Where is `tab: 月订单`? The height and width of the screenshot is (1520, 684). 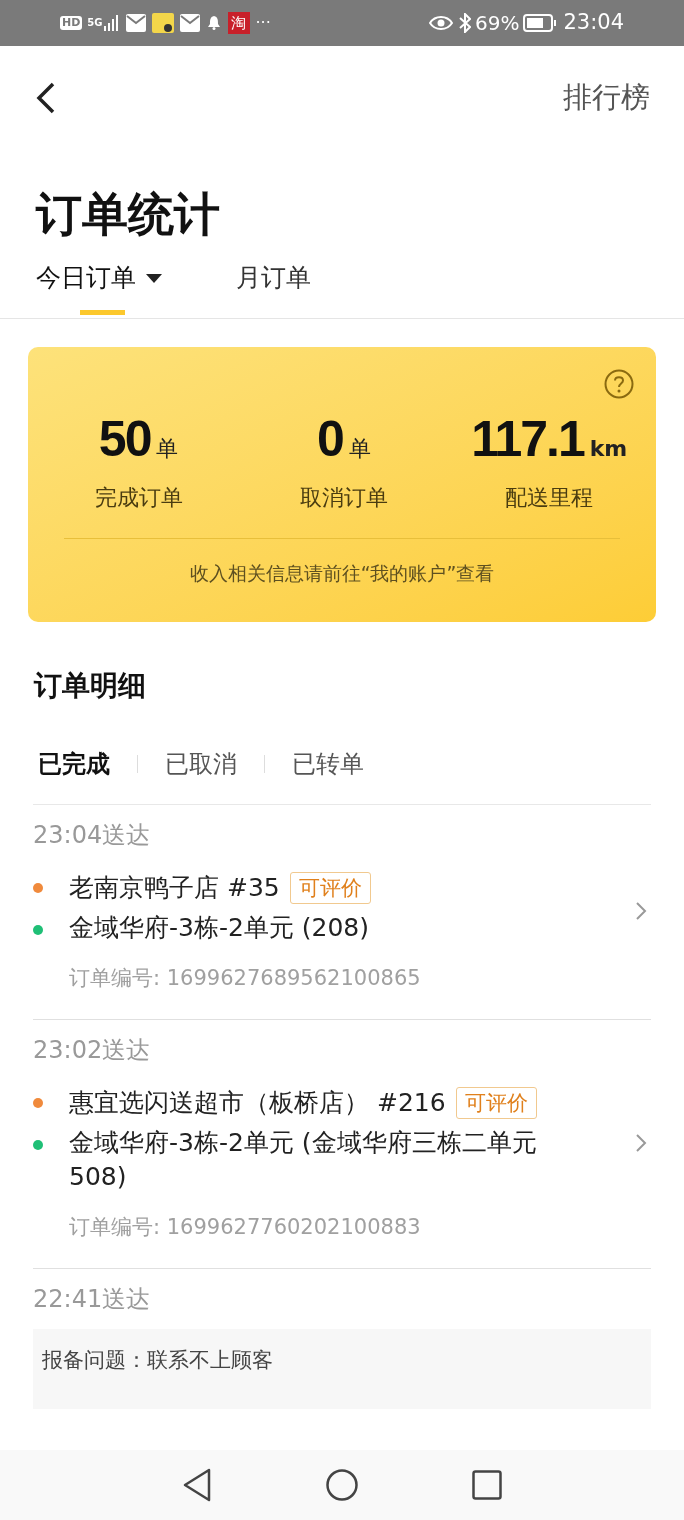 tab: 月订单 is located at coordinates (273, 289).